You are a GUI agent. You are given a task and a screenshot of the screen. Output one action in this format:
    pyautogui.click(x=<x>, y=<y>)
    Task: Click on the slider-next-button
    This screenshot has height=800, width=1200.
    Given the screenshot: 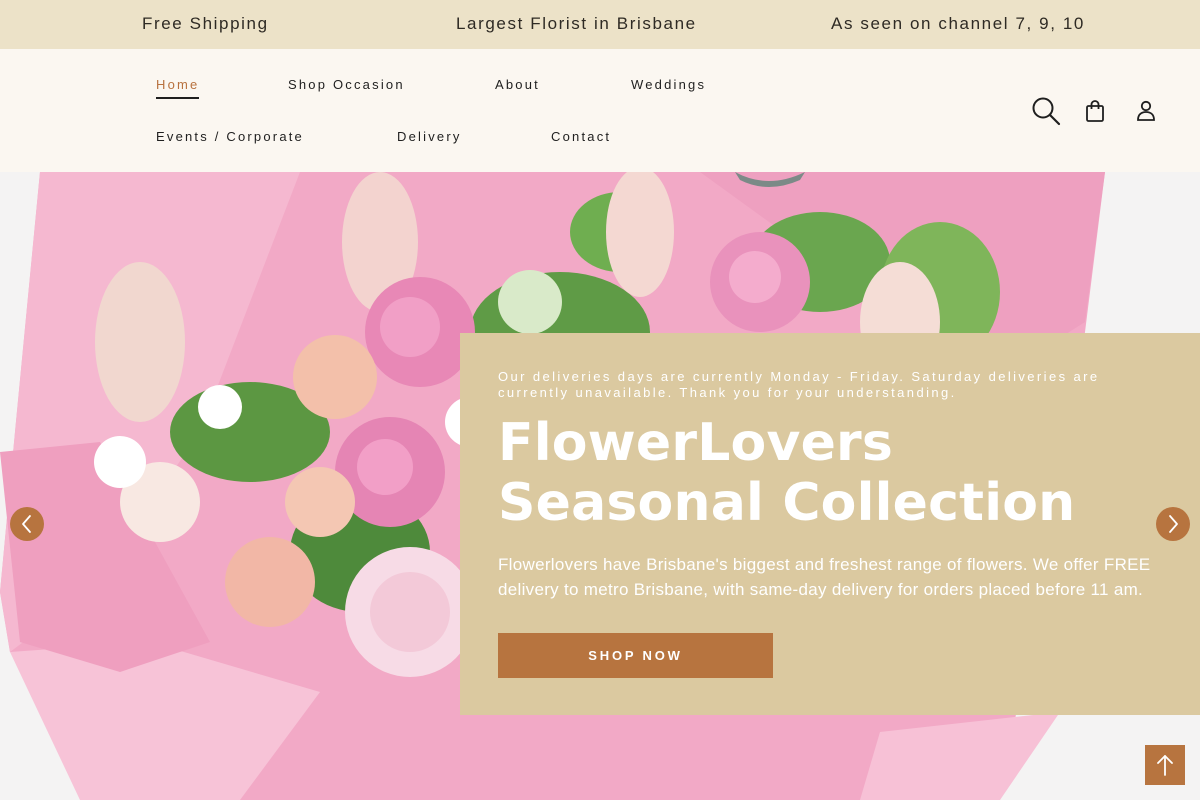 What is the action you would take?
    pyautogui.click(x=1173, y=524)
    